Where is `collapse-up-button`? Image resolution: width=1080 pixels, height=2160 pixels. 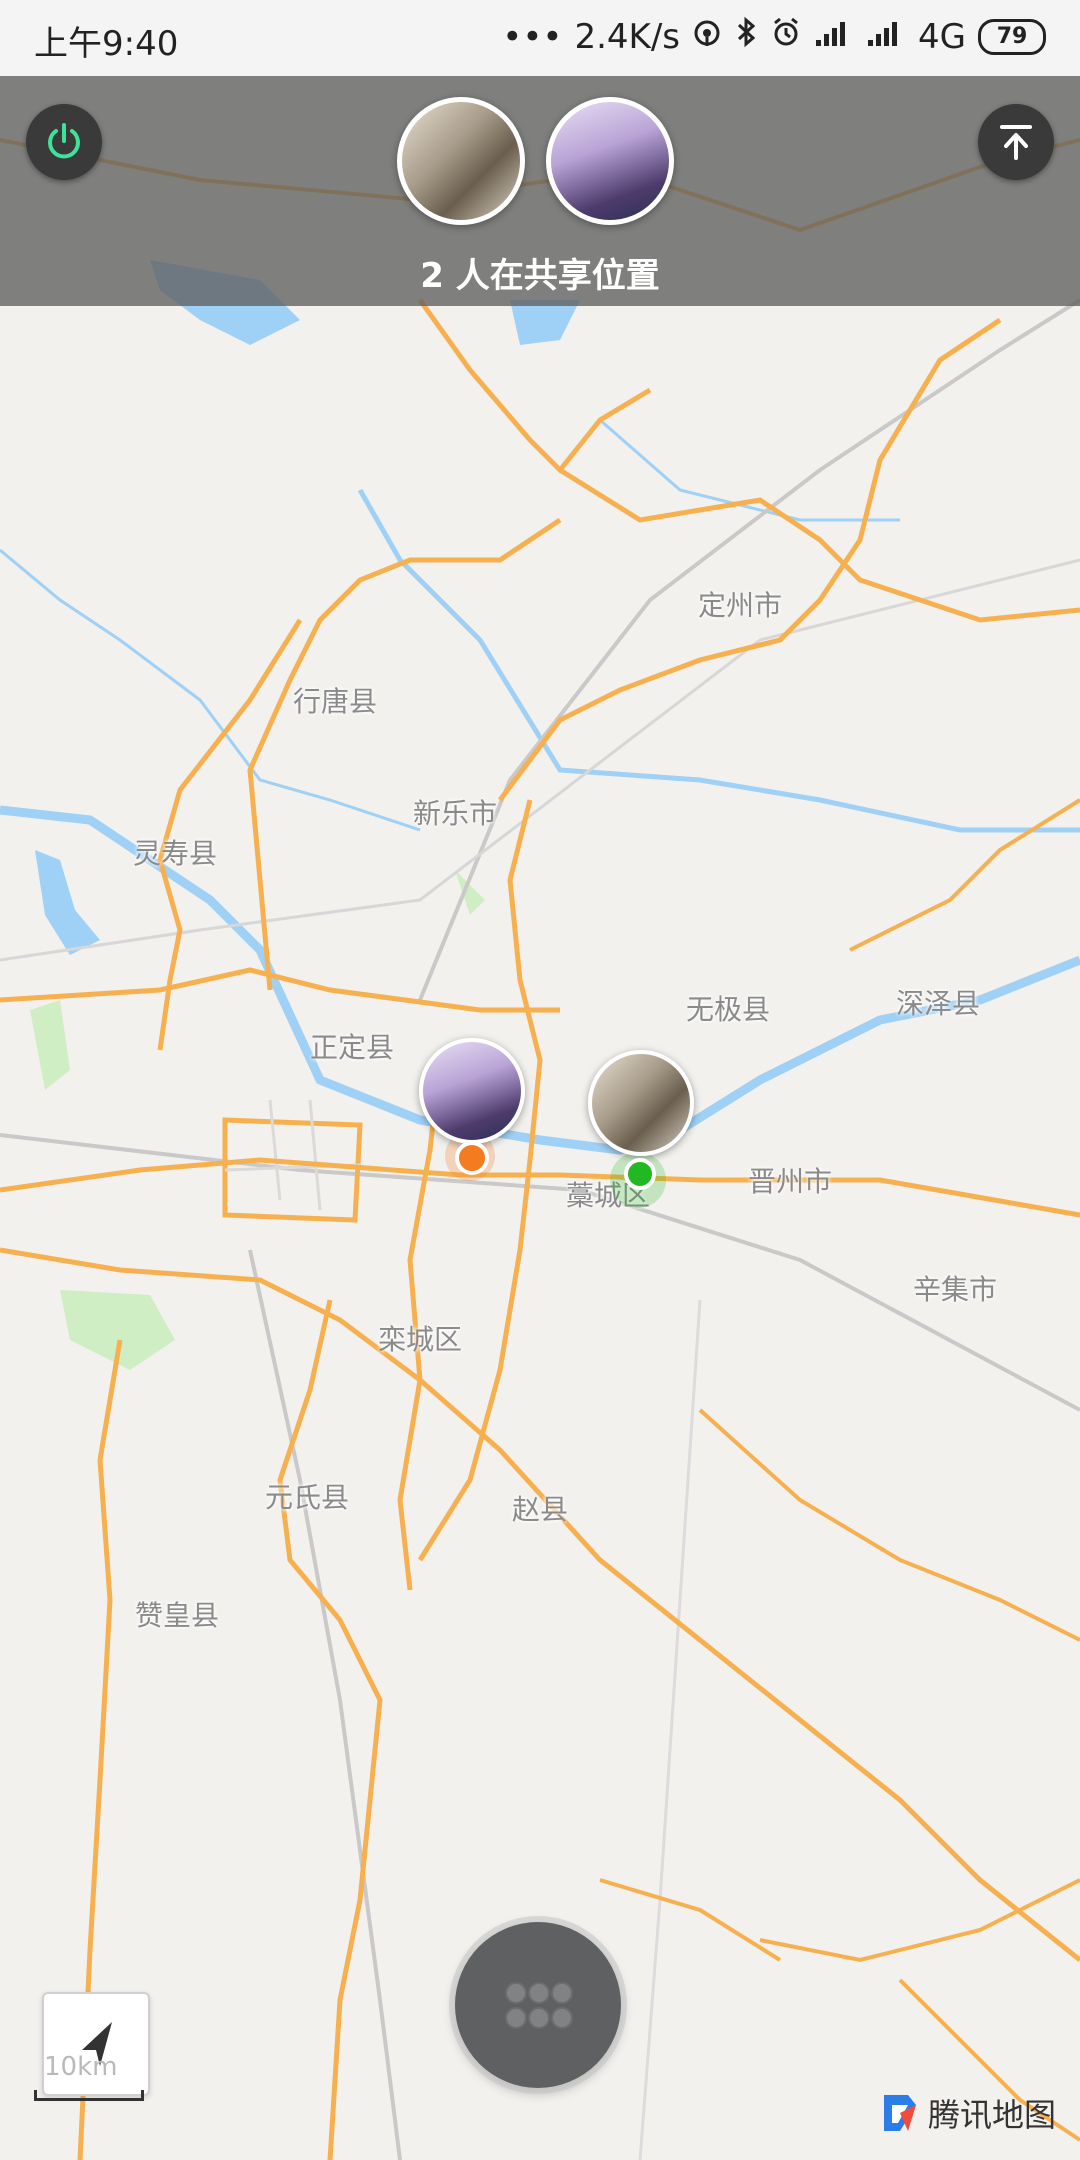 collapse-up-button is located at coordinates (1016, 142).